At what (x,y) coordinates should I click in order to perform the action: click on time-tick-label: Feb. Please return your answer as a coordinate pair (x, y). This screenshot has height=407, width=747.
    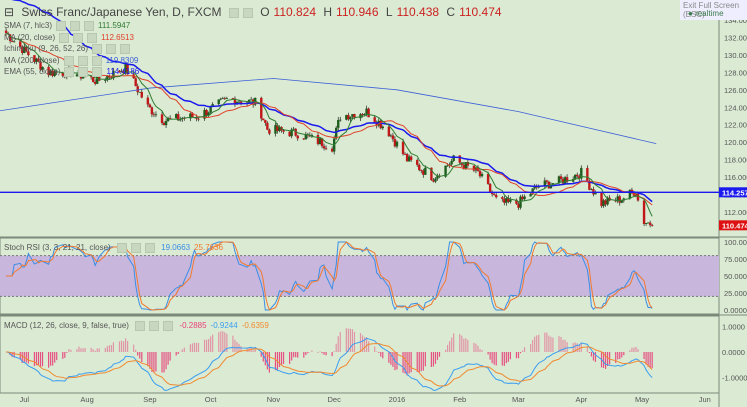
    Looking at the image, I should click on (459, 399).